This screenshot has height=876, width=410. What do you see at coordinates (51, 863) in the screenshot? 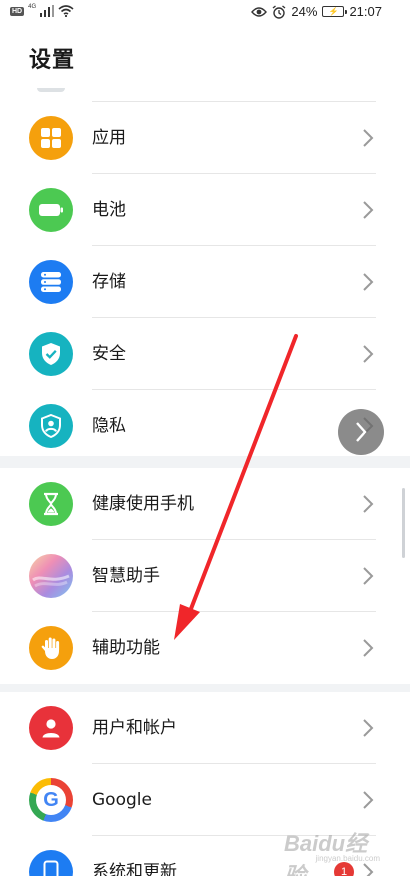
I see `system-update-icon` at bounding box center [51, 863].